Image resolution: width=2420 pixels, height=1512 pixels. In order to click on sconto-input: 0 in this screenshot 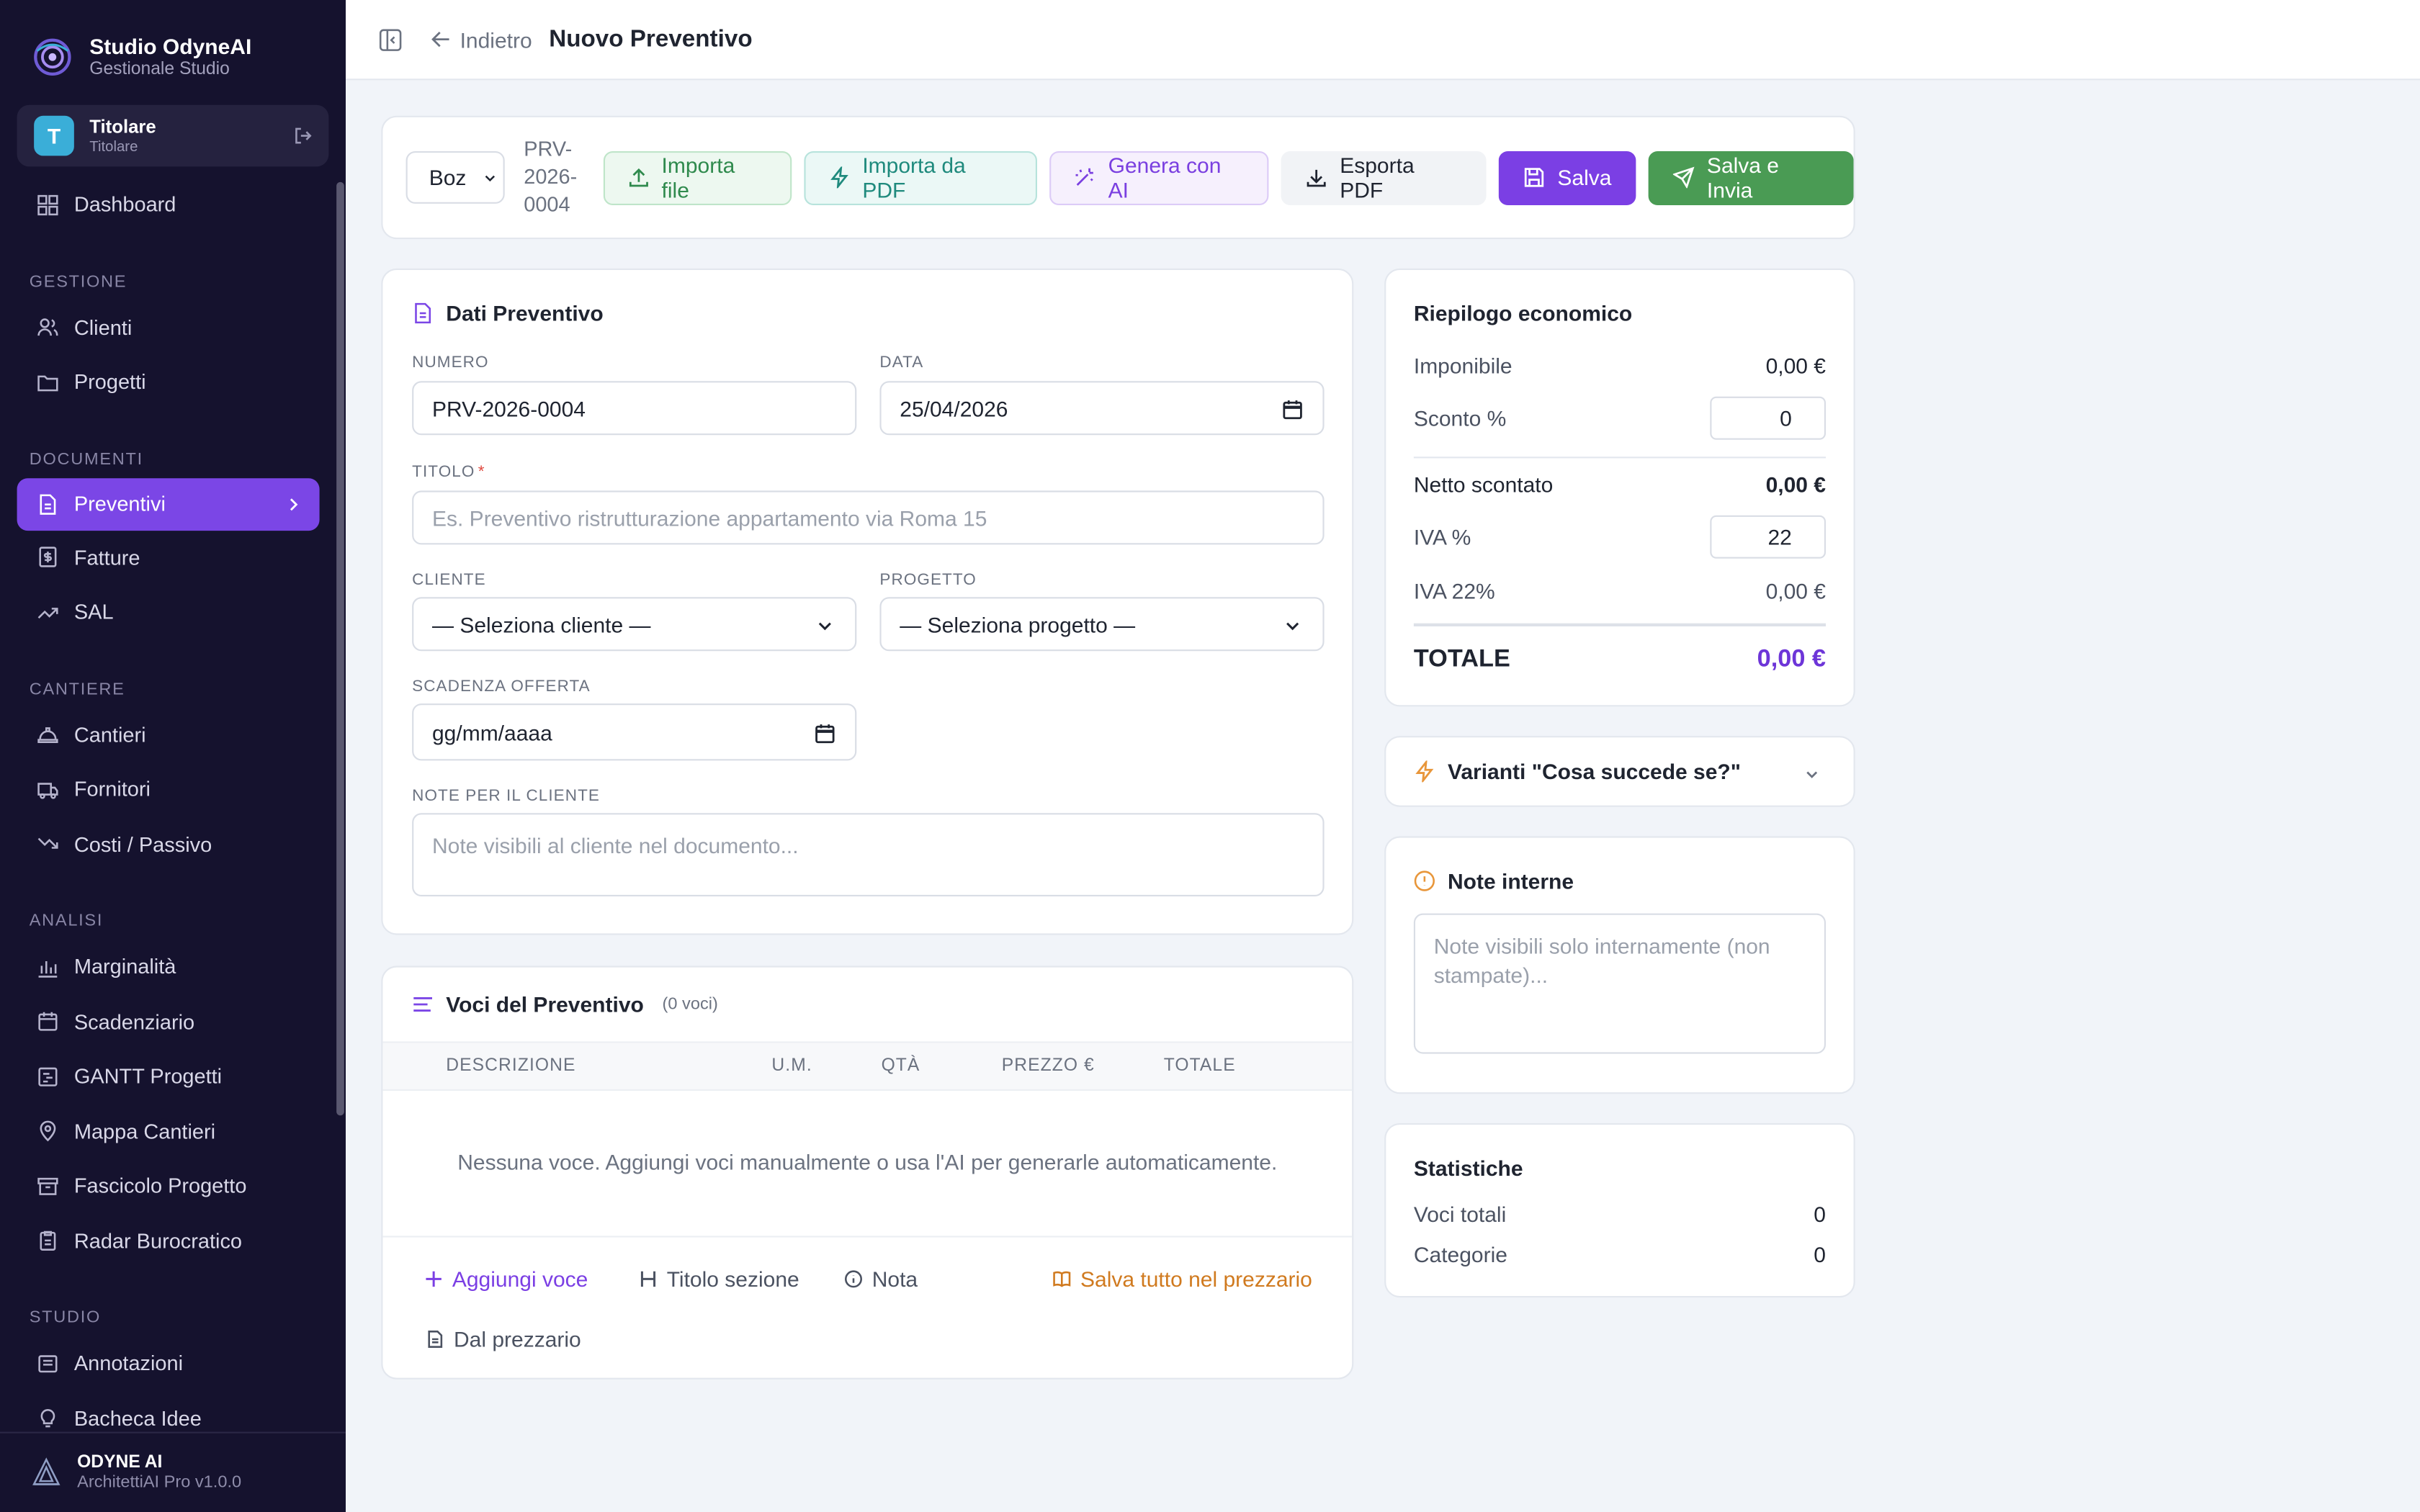, I will do `click(1768, 418)`.